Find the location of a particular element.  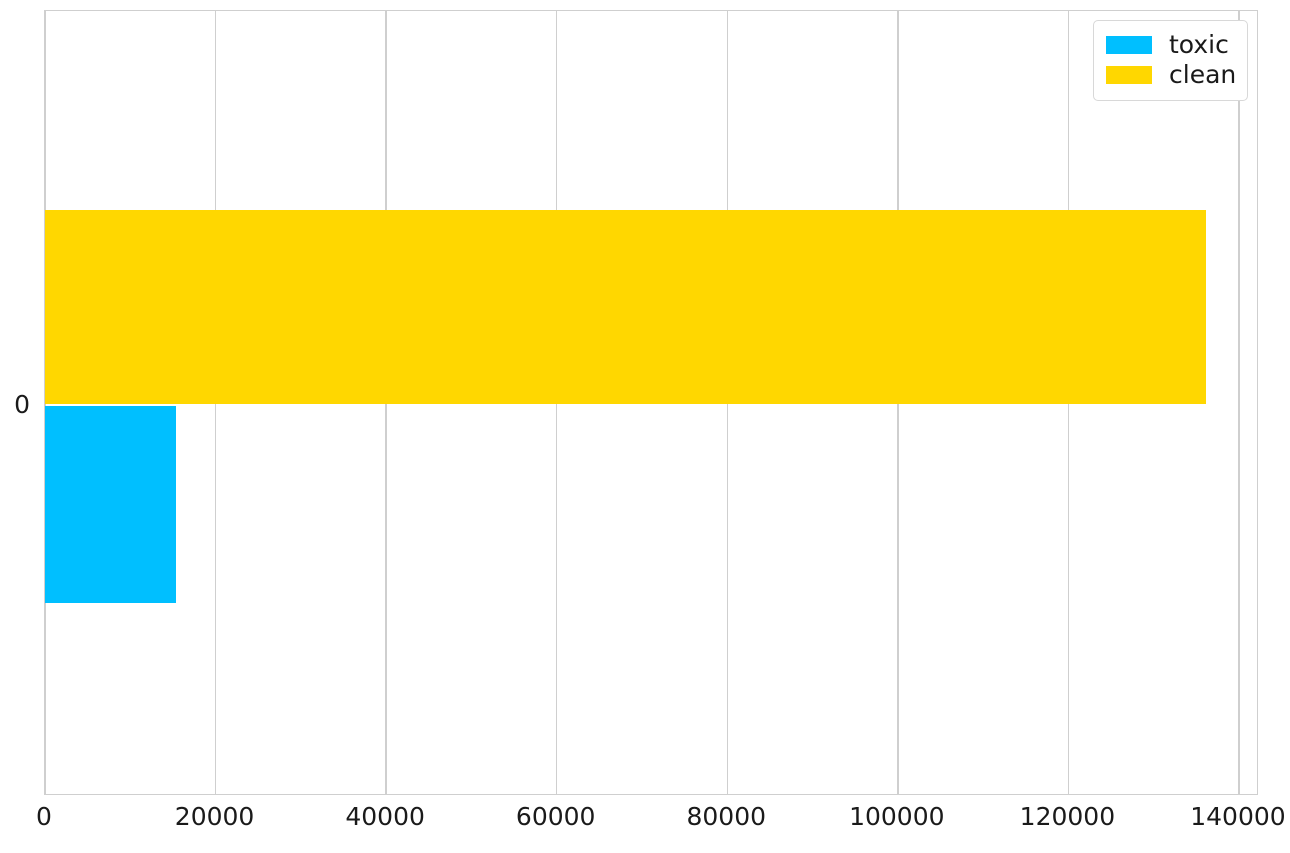

legend-swatch-toxic is located at coordinates (1129, 45).